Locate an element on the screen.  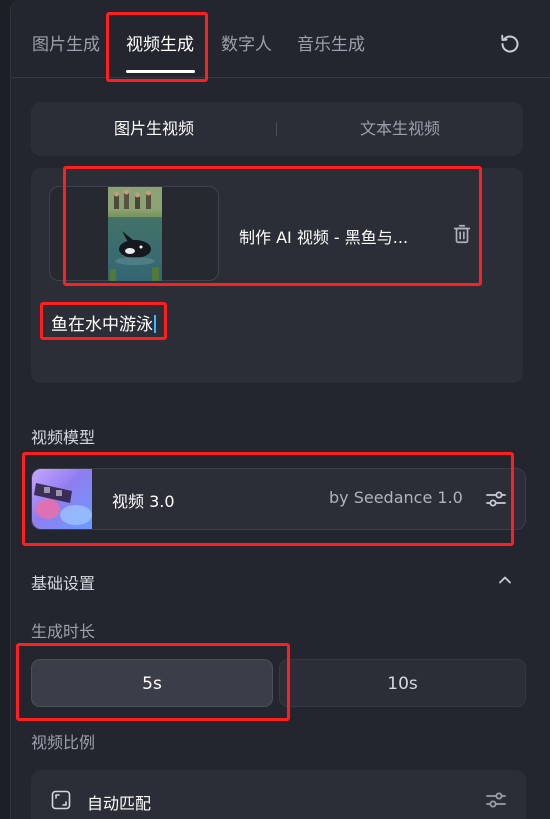
tab-music-generation: 音乐生成 is located at coordinates (331, 42).